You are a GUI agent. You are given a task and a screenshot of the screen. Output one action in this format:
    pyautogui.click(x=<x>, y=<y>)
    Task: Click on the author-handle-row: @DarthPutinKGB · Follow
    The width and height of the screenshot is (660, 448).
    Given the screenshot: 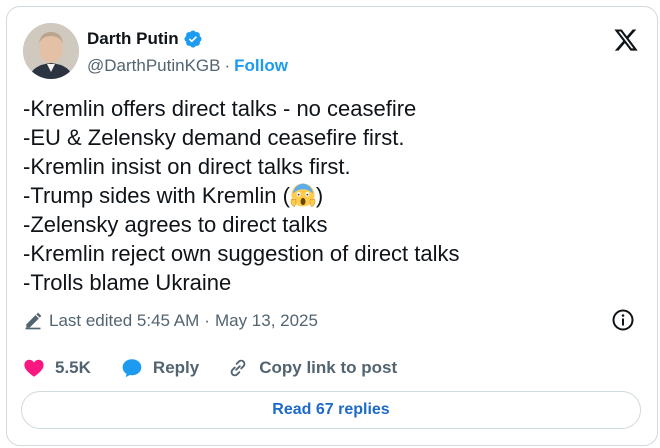 What is the action you would take?
    pyautogui.click(x=187, y=66)
    